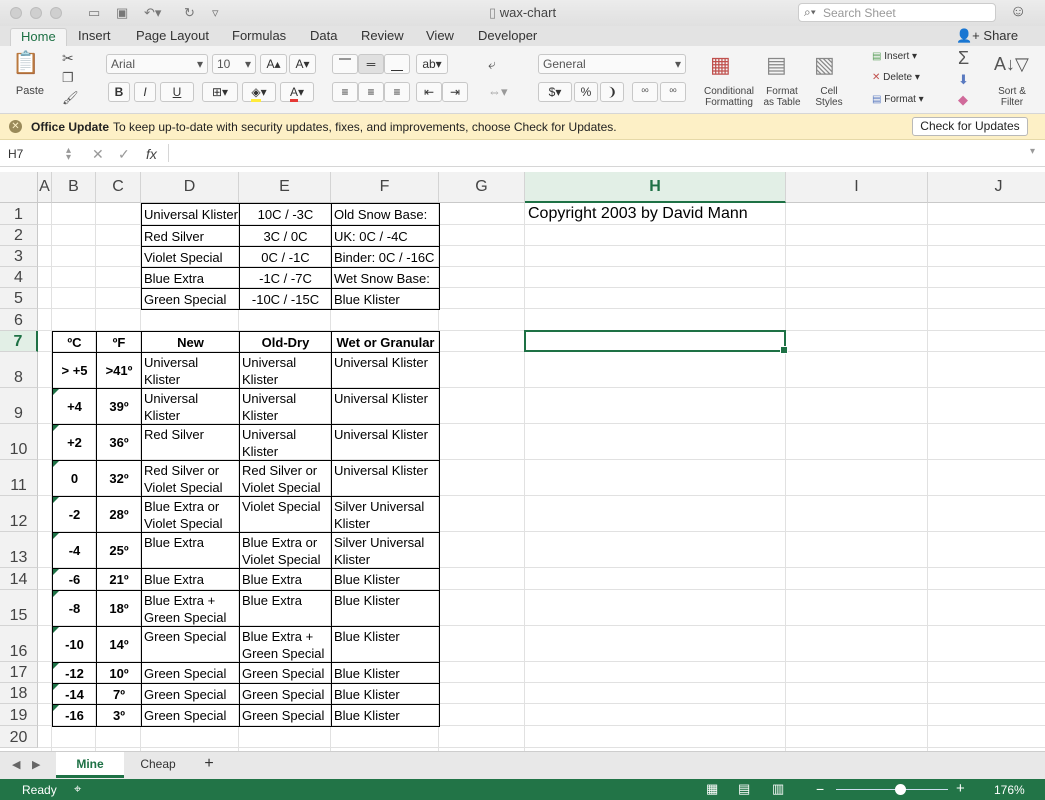  What do you see at coordinates (259, 92) in the screenshot?
I see `fill-color-button: ◈▾` at bounding box center [259, 92].